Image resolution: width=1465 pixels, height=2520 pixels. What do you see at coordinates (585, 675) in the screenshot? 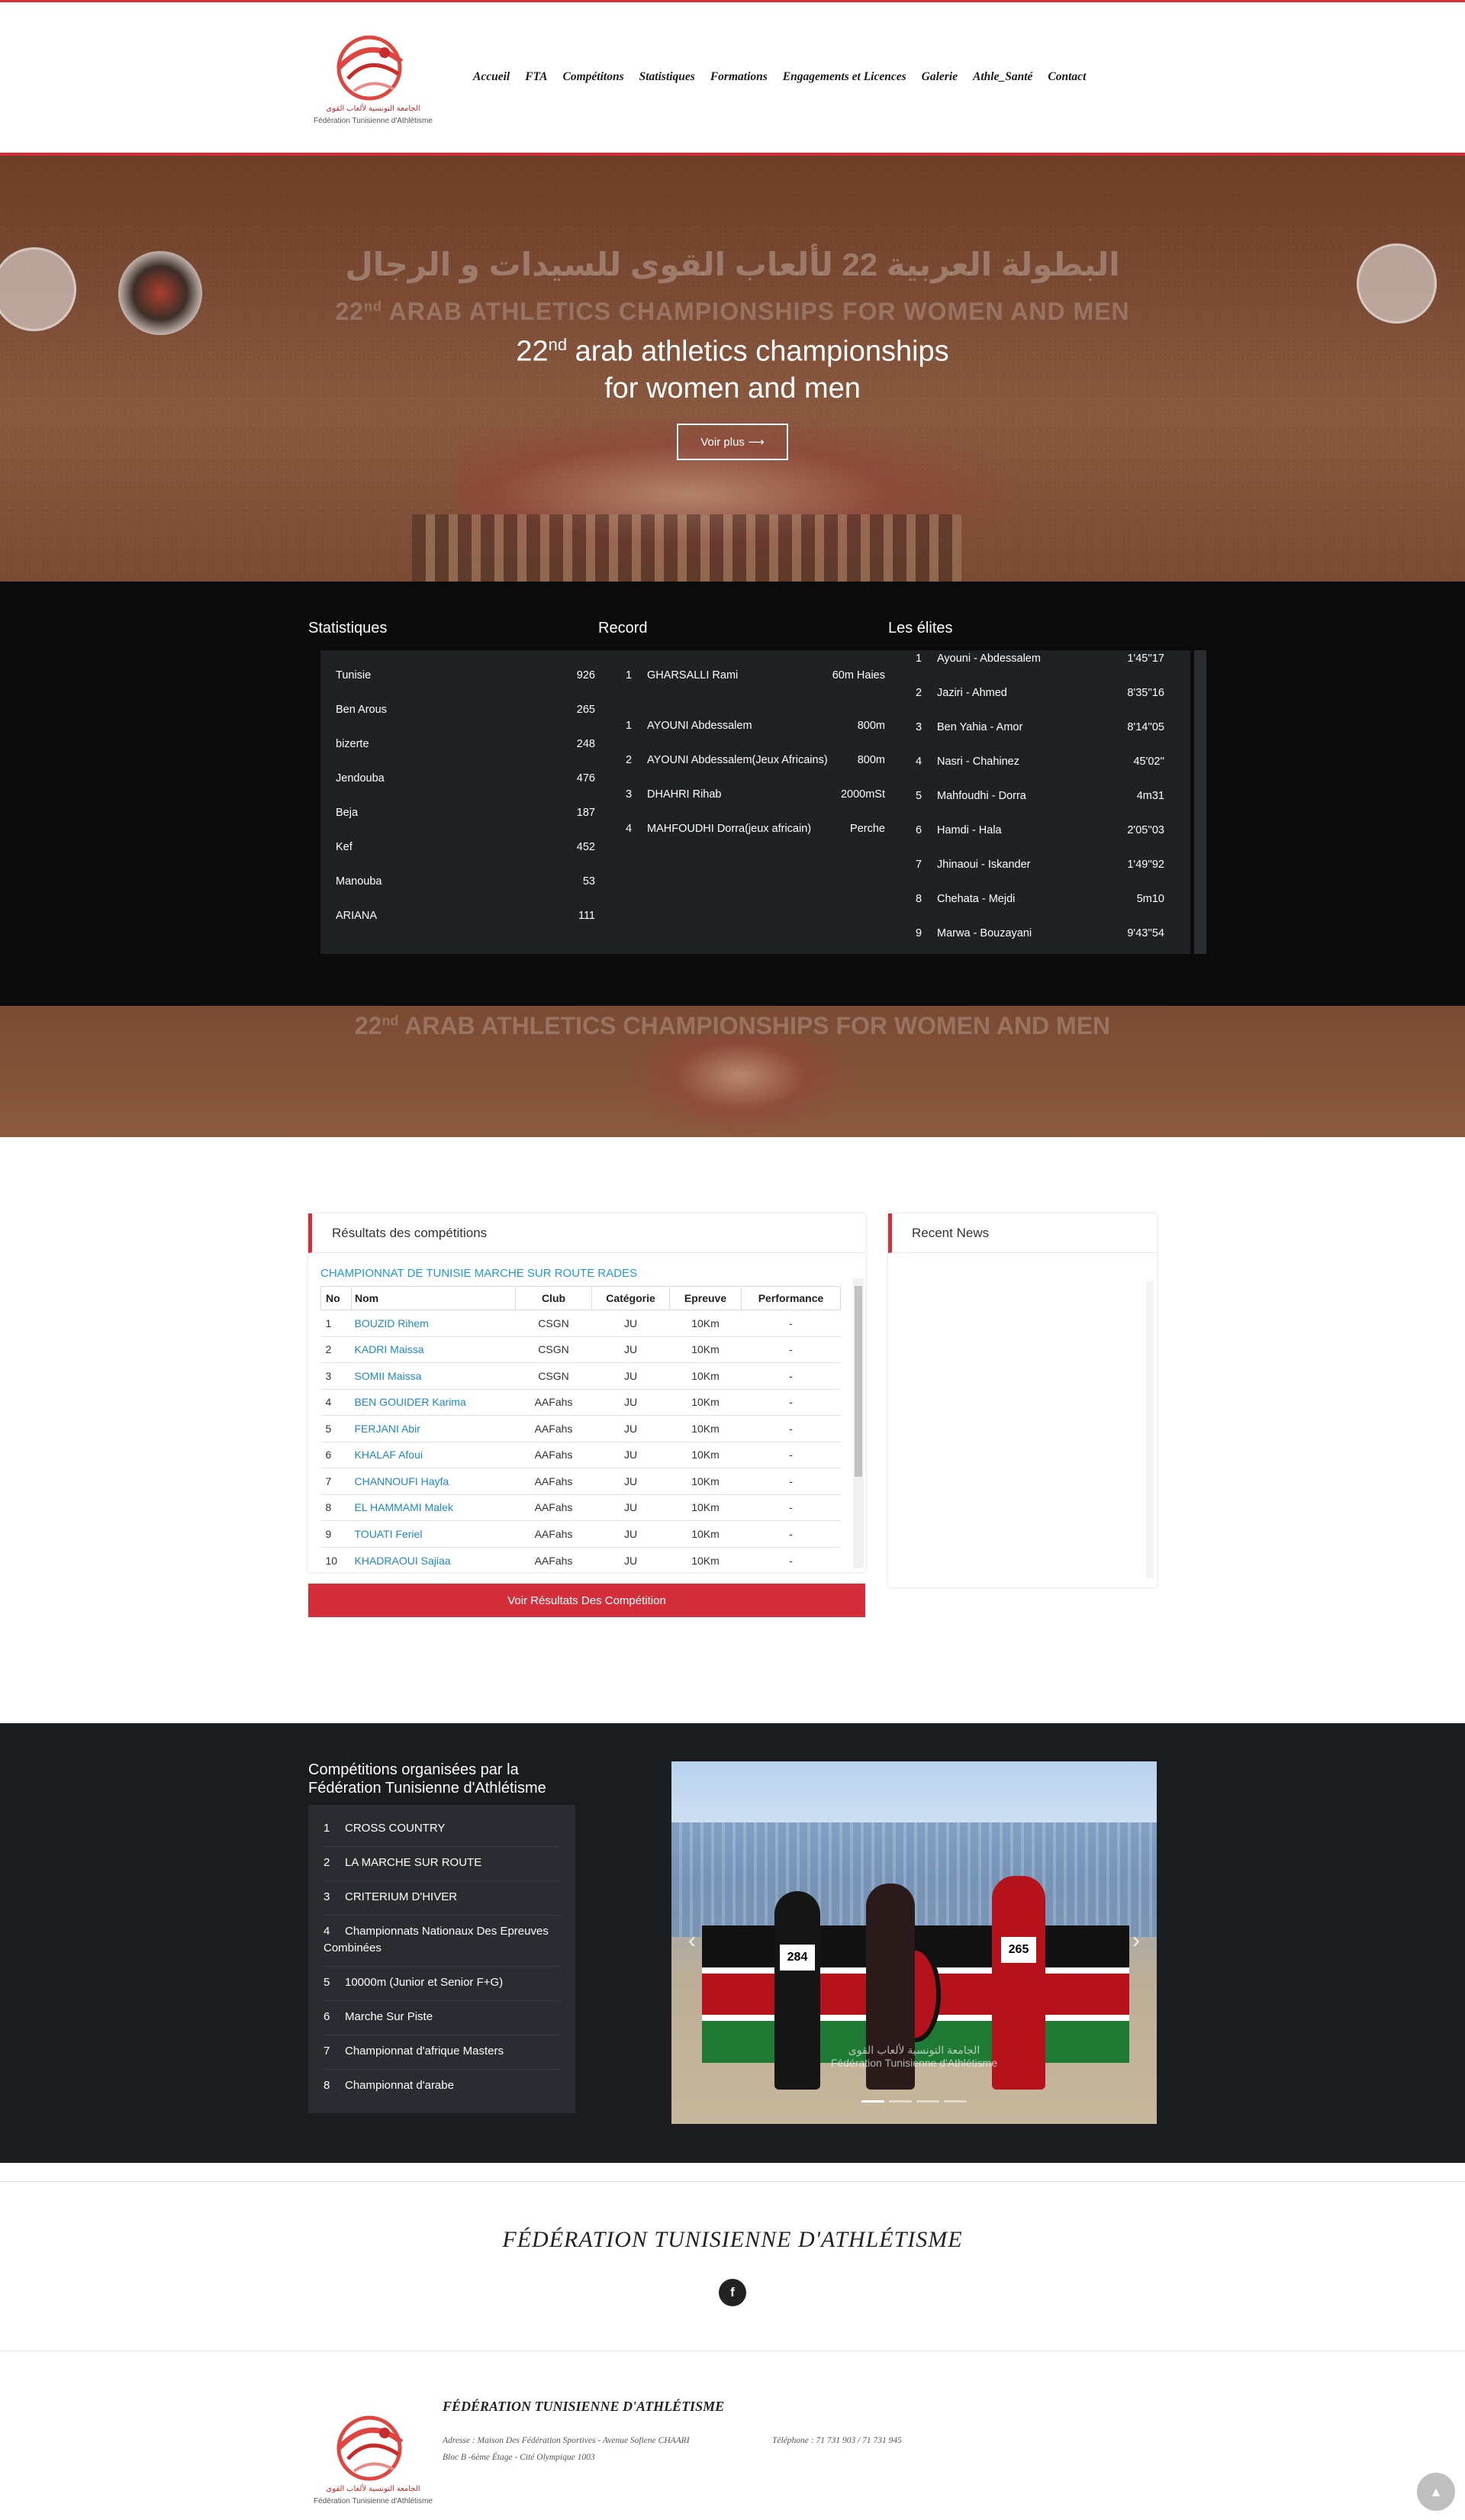
I see `stats-row-value: 926` at bounding box center [585, 675].